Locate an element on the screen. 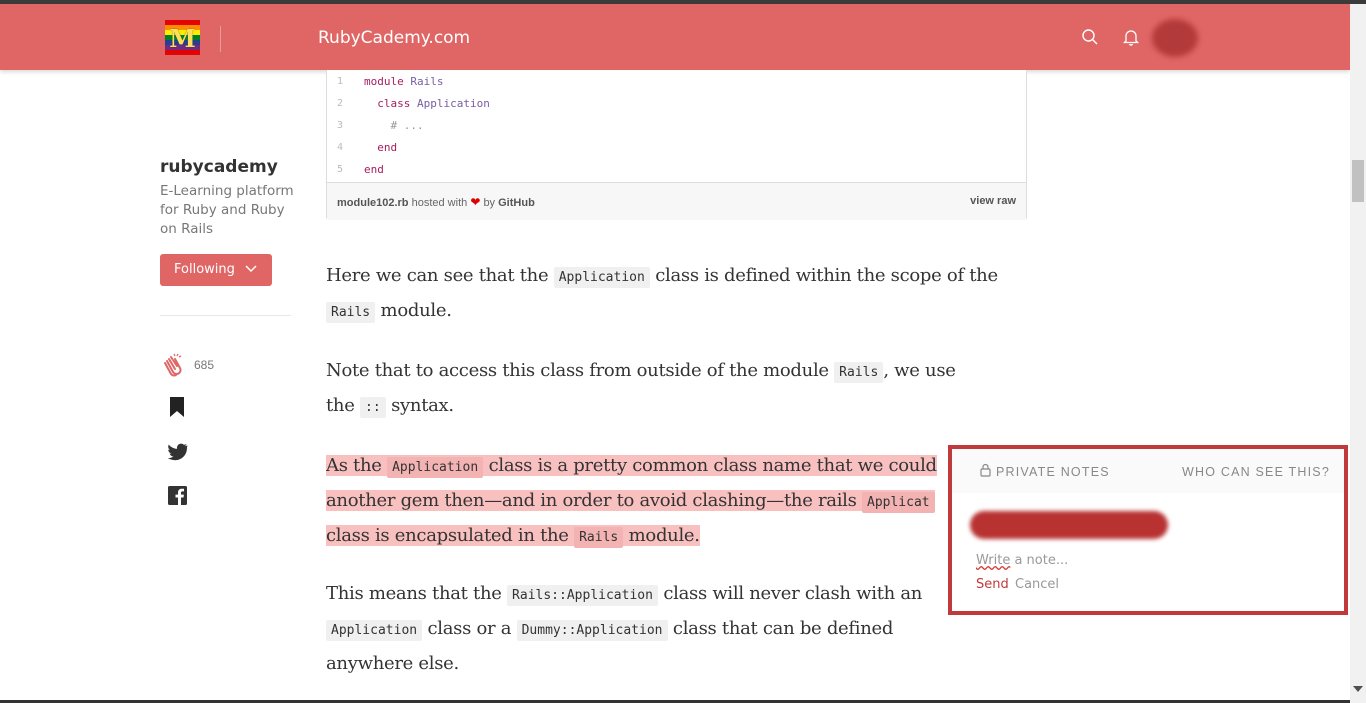  github-link: GitHub is located at coordinates (516, 203).